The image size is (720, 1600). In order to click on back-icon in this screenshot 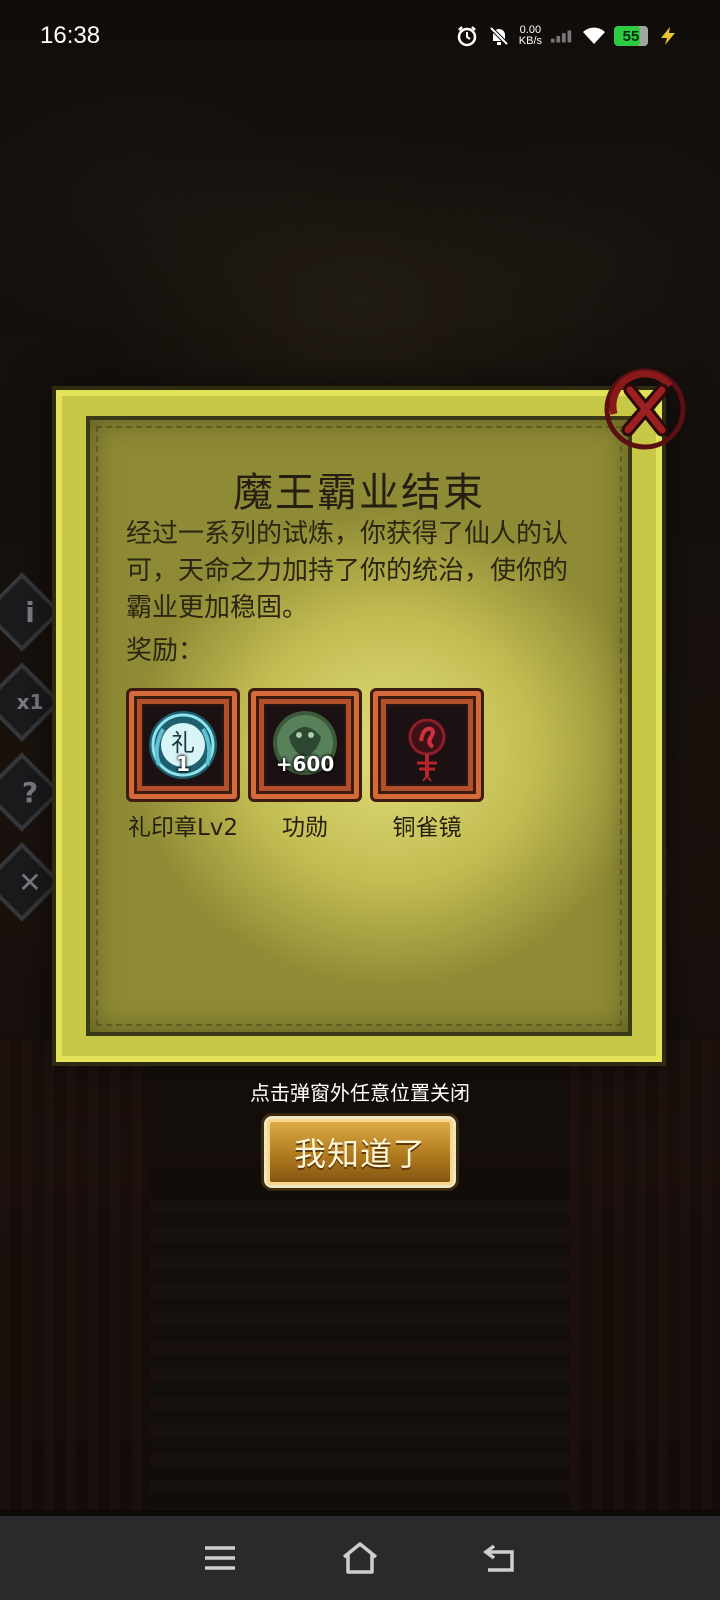, I will do `click(498, 1558)`.